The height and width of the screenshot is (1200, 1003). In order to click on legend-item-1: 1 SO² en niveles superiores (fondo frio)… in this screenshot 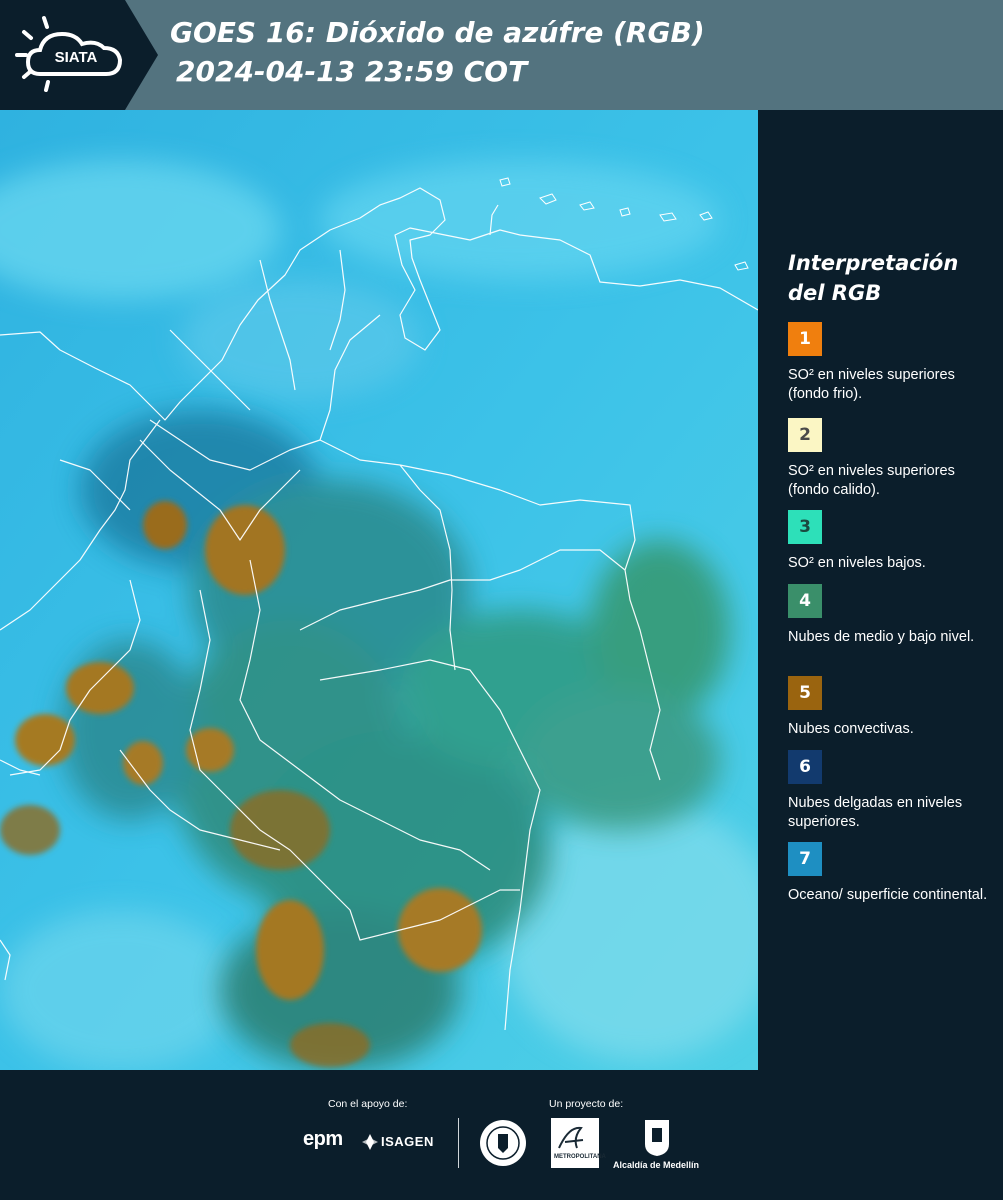, I will do `click(890, 363)`.